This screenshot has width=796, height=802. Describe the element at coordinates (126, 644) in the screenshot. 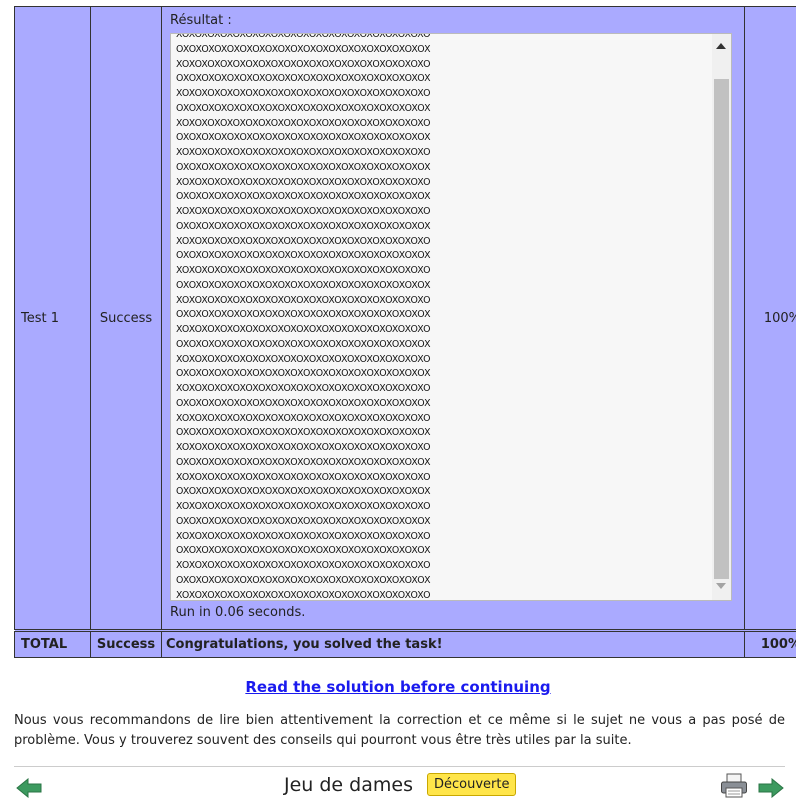

I see `total-status: Success` at that location.